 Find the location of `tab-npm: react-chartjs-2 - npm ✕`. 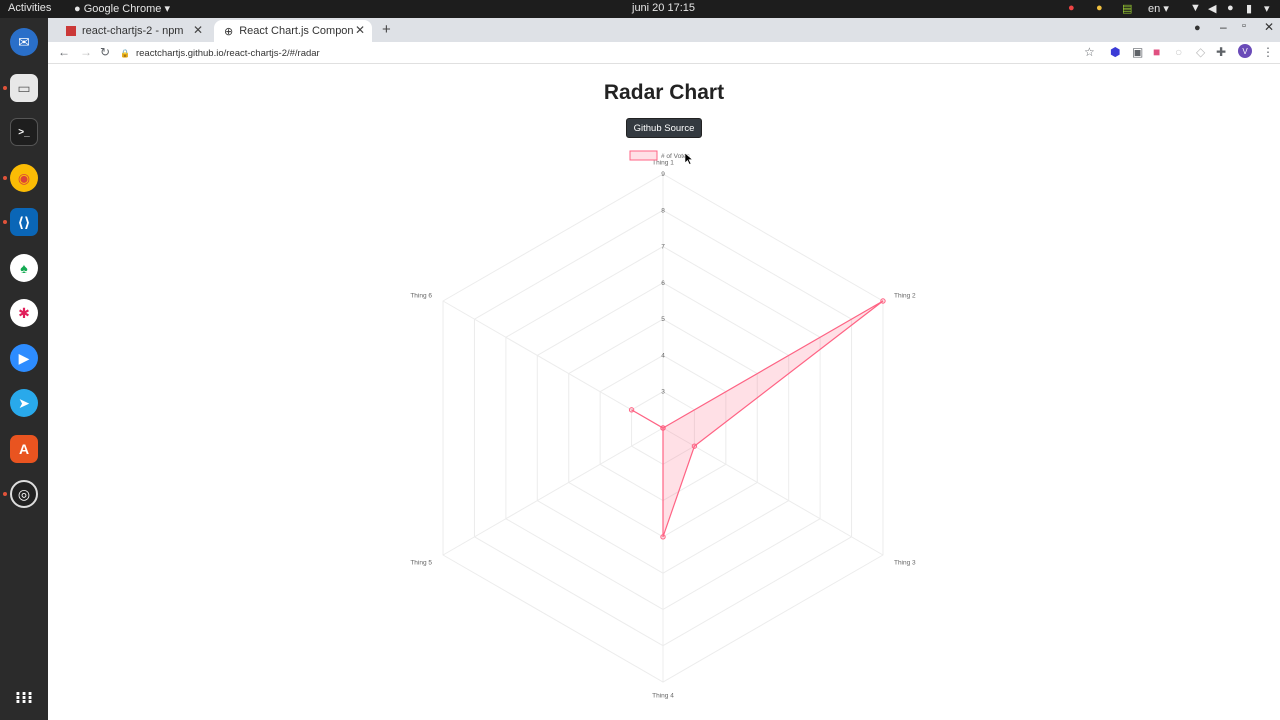

tab-npm: react-chartjs-2 - npm ✕ is located at coordinates (133, 31).